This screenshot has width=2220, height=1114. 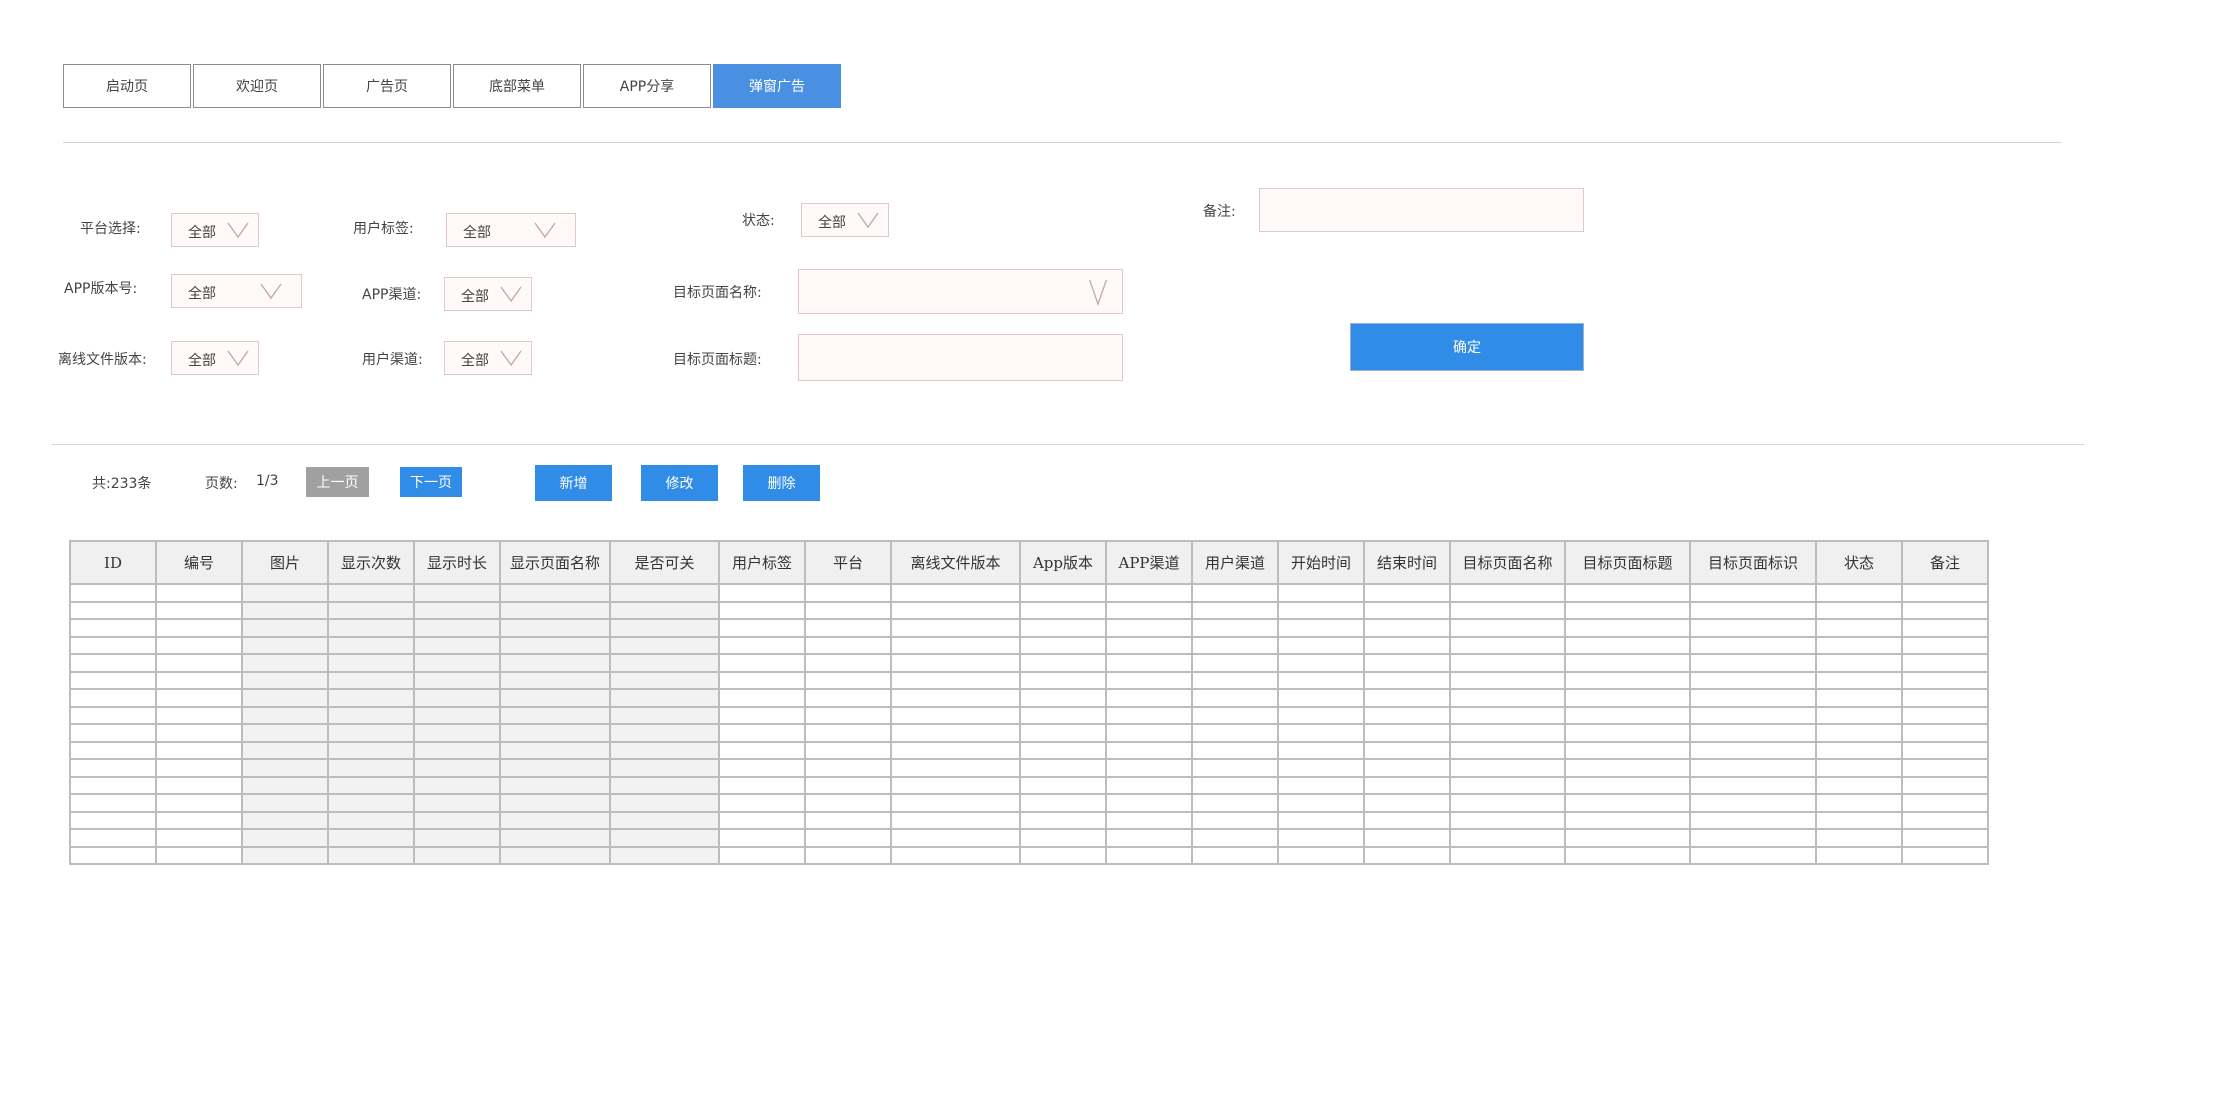 What do you see at coordinates (960, 357) in the screenshot?
I see `target-page-title-input` at bounding box center [960, 357].